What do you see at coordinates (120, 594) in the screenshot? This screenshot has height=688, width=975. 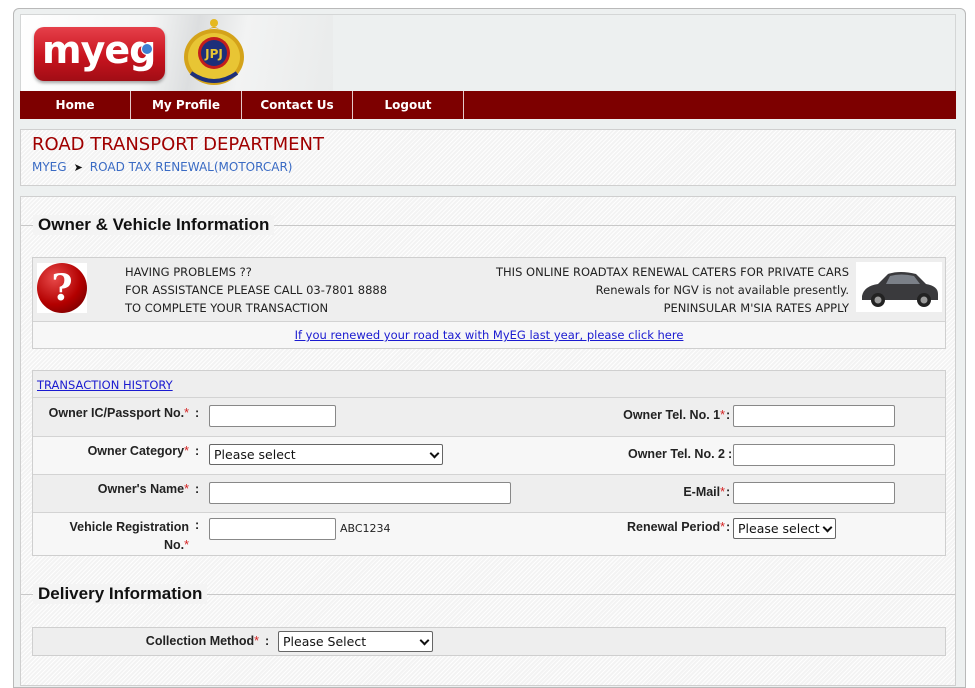 I see `delivery-legend: Delivery Information` at bounding box center [120, 594].